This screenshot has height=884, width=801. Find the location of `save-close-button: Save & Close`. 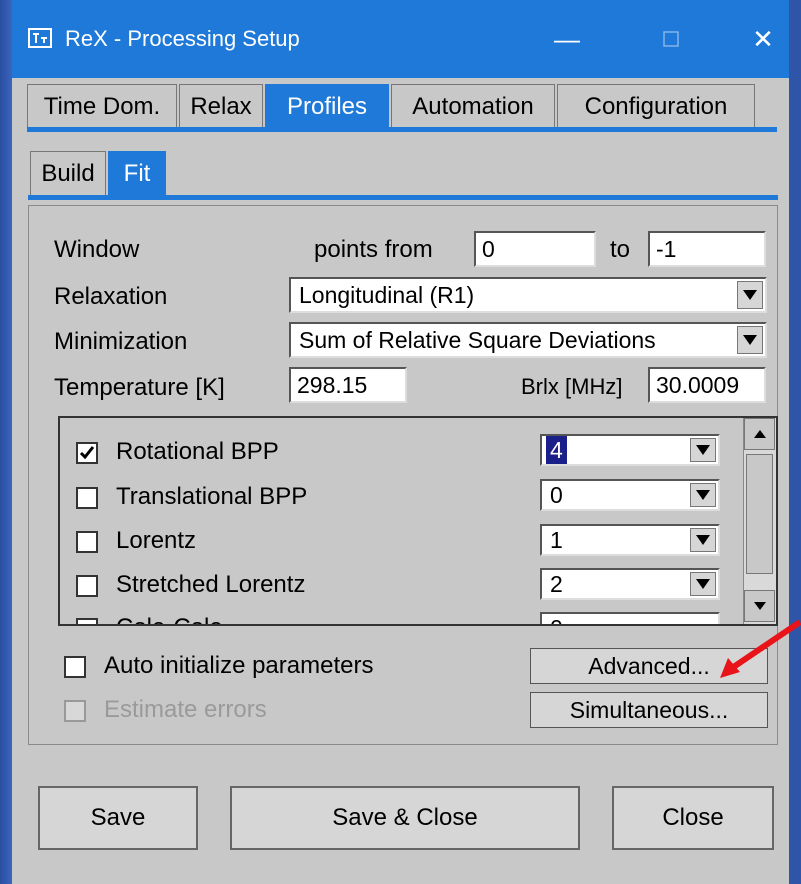

save-close-button: Save & Close is located at coordinates (405, 818).